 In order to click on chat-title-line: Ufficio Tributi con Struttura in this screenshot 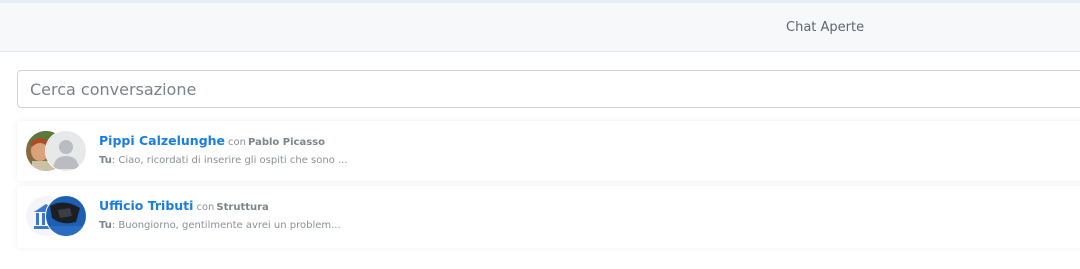, I will do `click(449, 206)`.